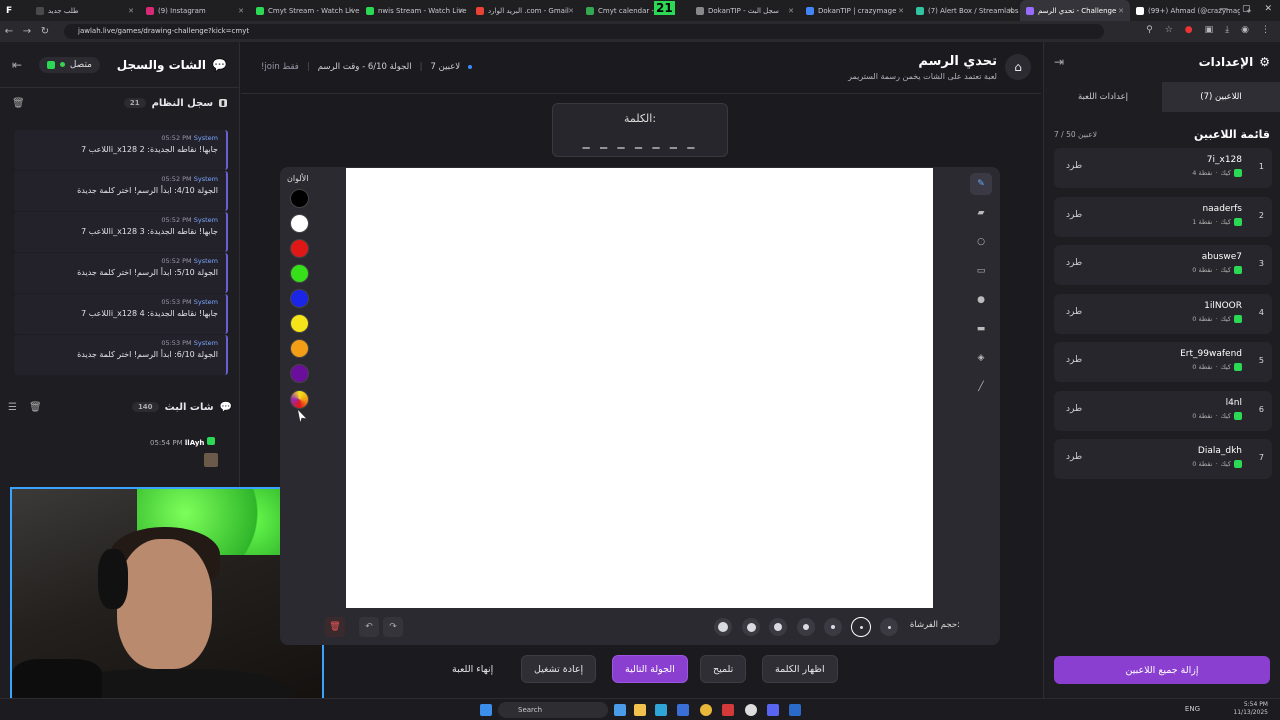 The image size is (1280, 720). Describe the element at coordinates (27, 31) in the screenshot. I see `forward-icon: →` at that location.